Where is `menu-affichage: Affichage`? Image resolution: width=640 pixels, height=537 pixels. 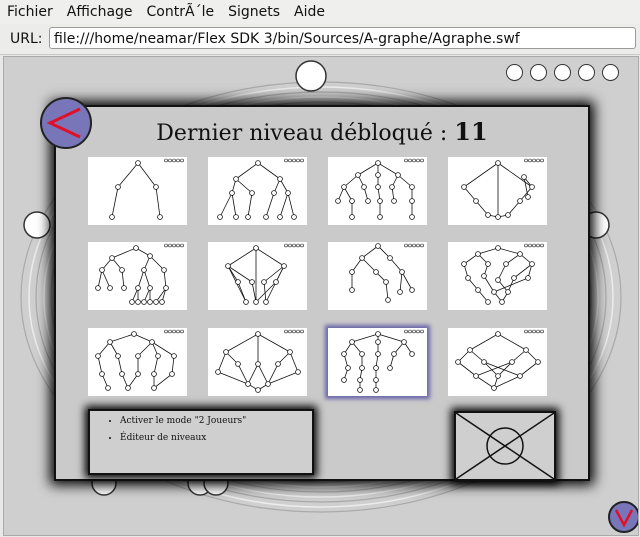 menu-affichage: Affichage is located at coordinates (100, 12).